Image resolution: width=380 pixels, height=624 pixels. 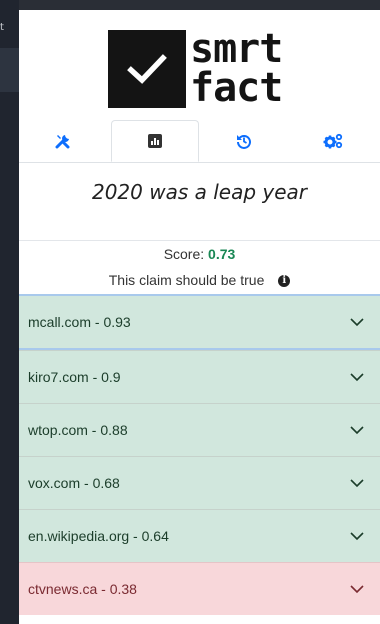 I want to click on logo-wordmark: smrt fact, so click(x=236, y=68).